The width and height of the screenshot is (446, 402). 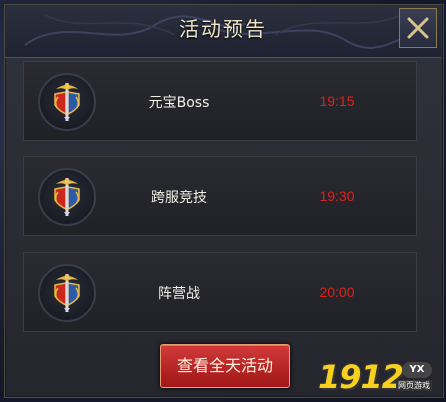 I want to click on watermark-digits: 1912, so click(x=361, y=377).